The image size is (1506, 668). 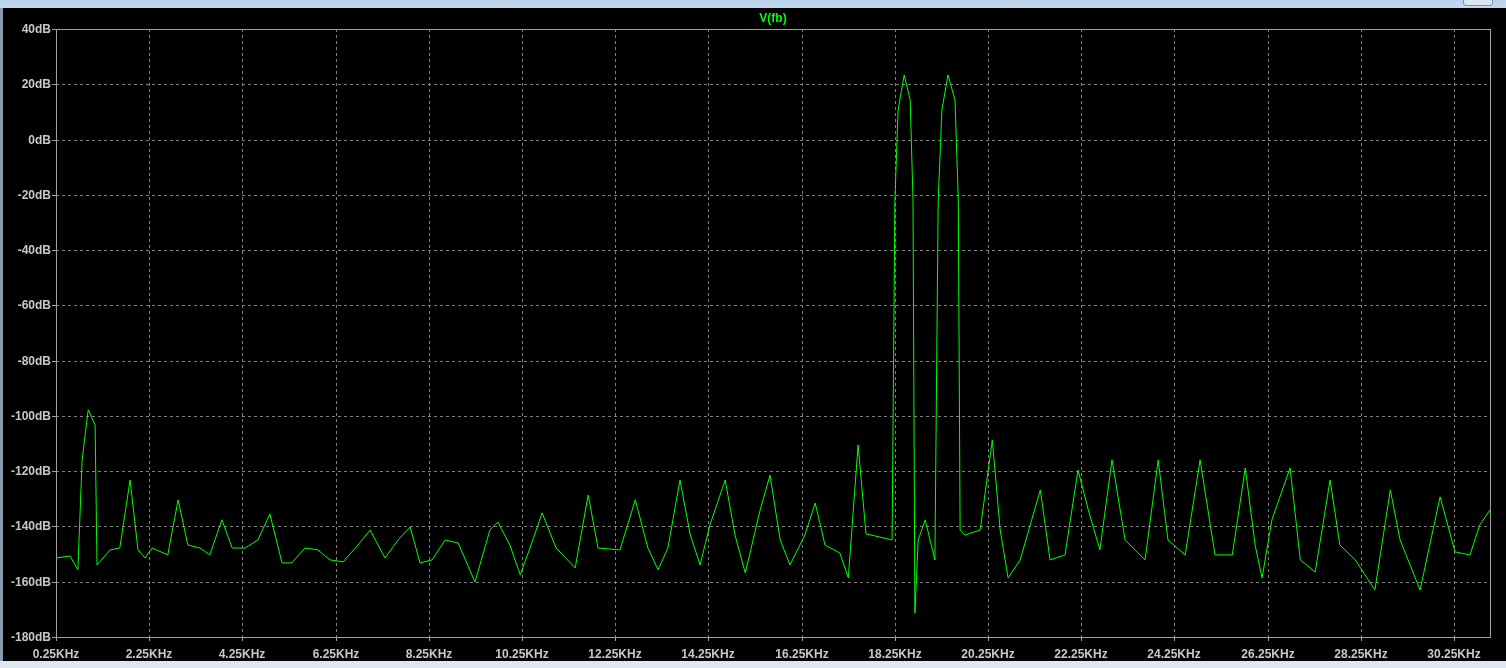 I want to click on trace-title: V(fb), so click(x=773, y=18).